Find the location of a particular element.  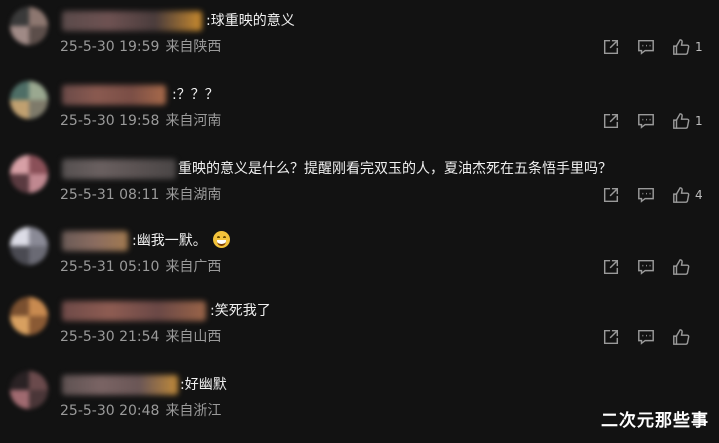

comment-time: 25-5-30 19:58 is located at coordinates (110, 121).